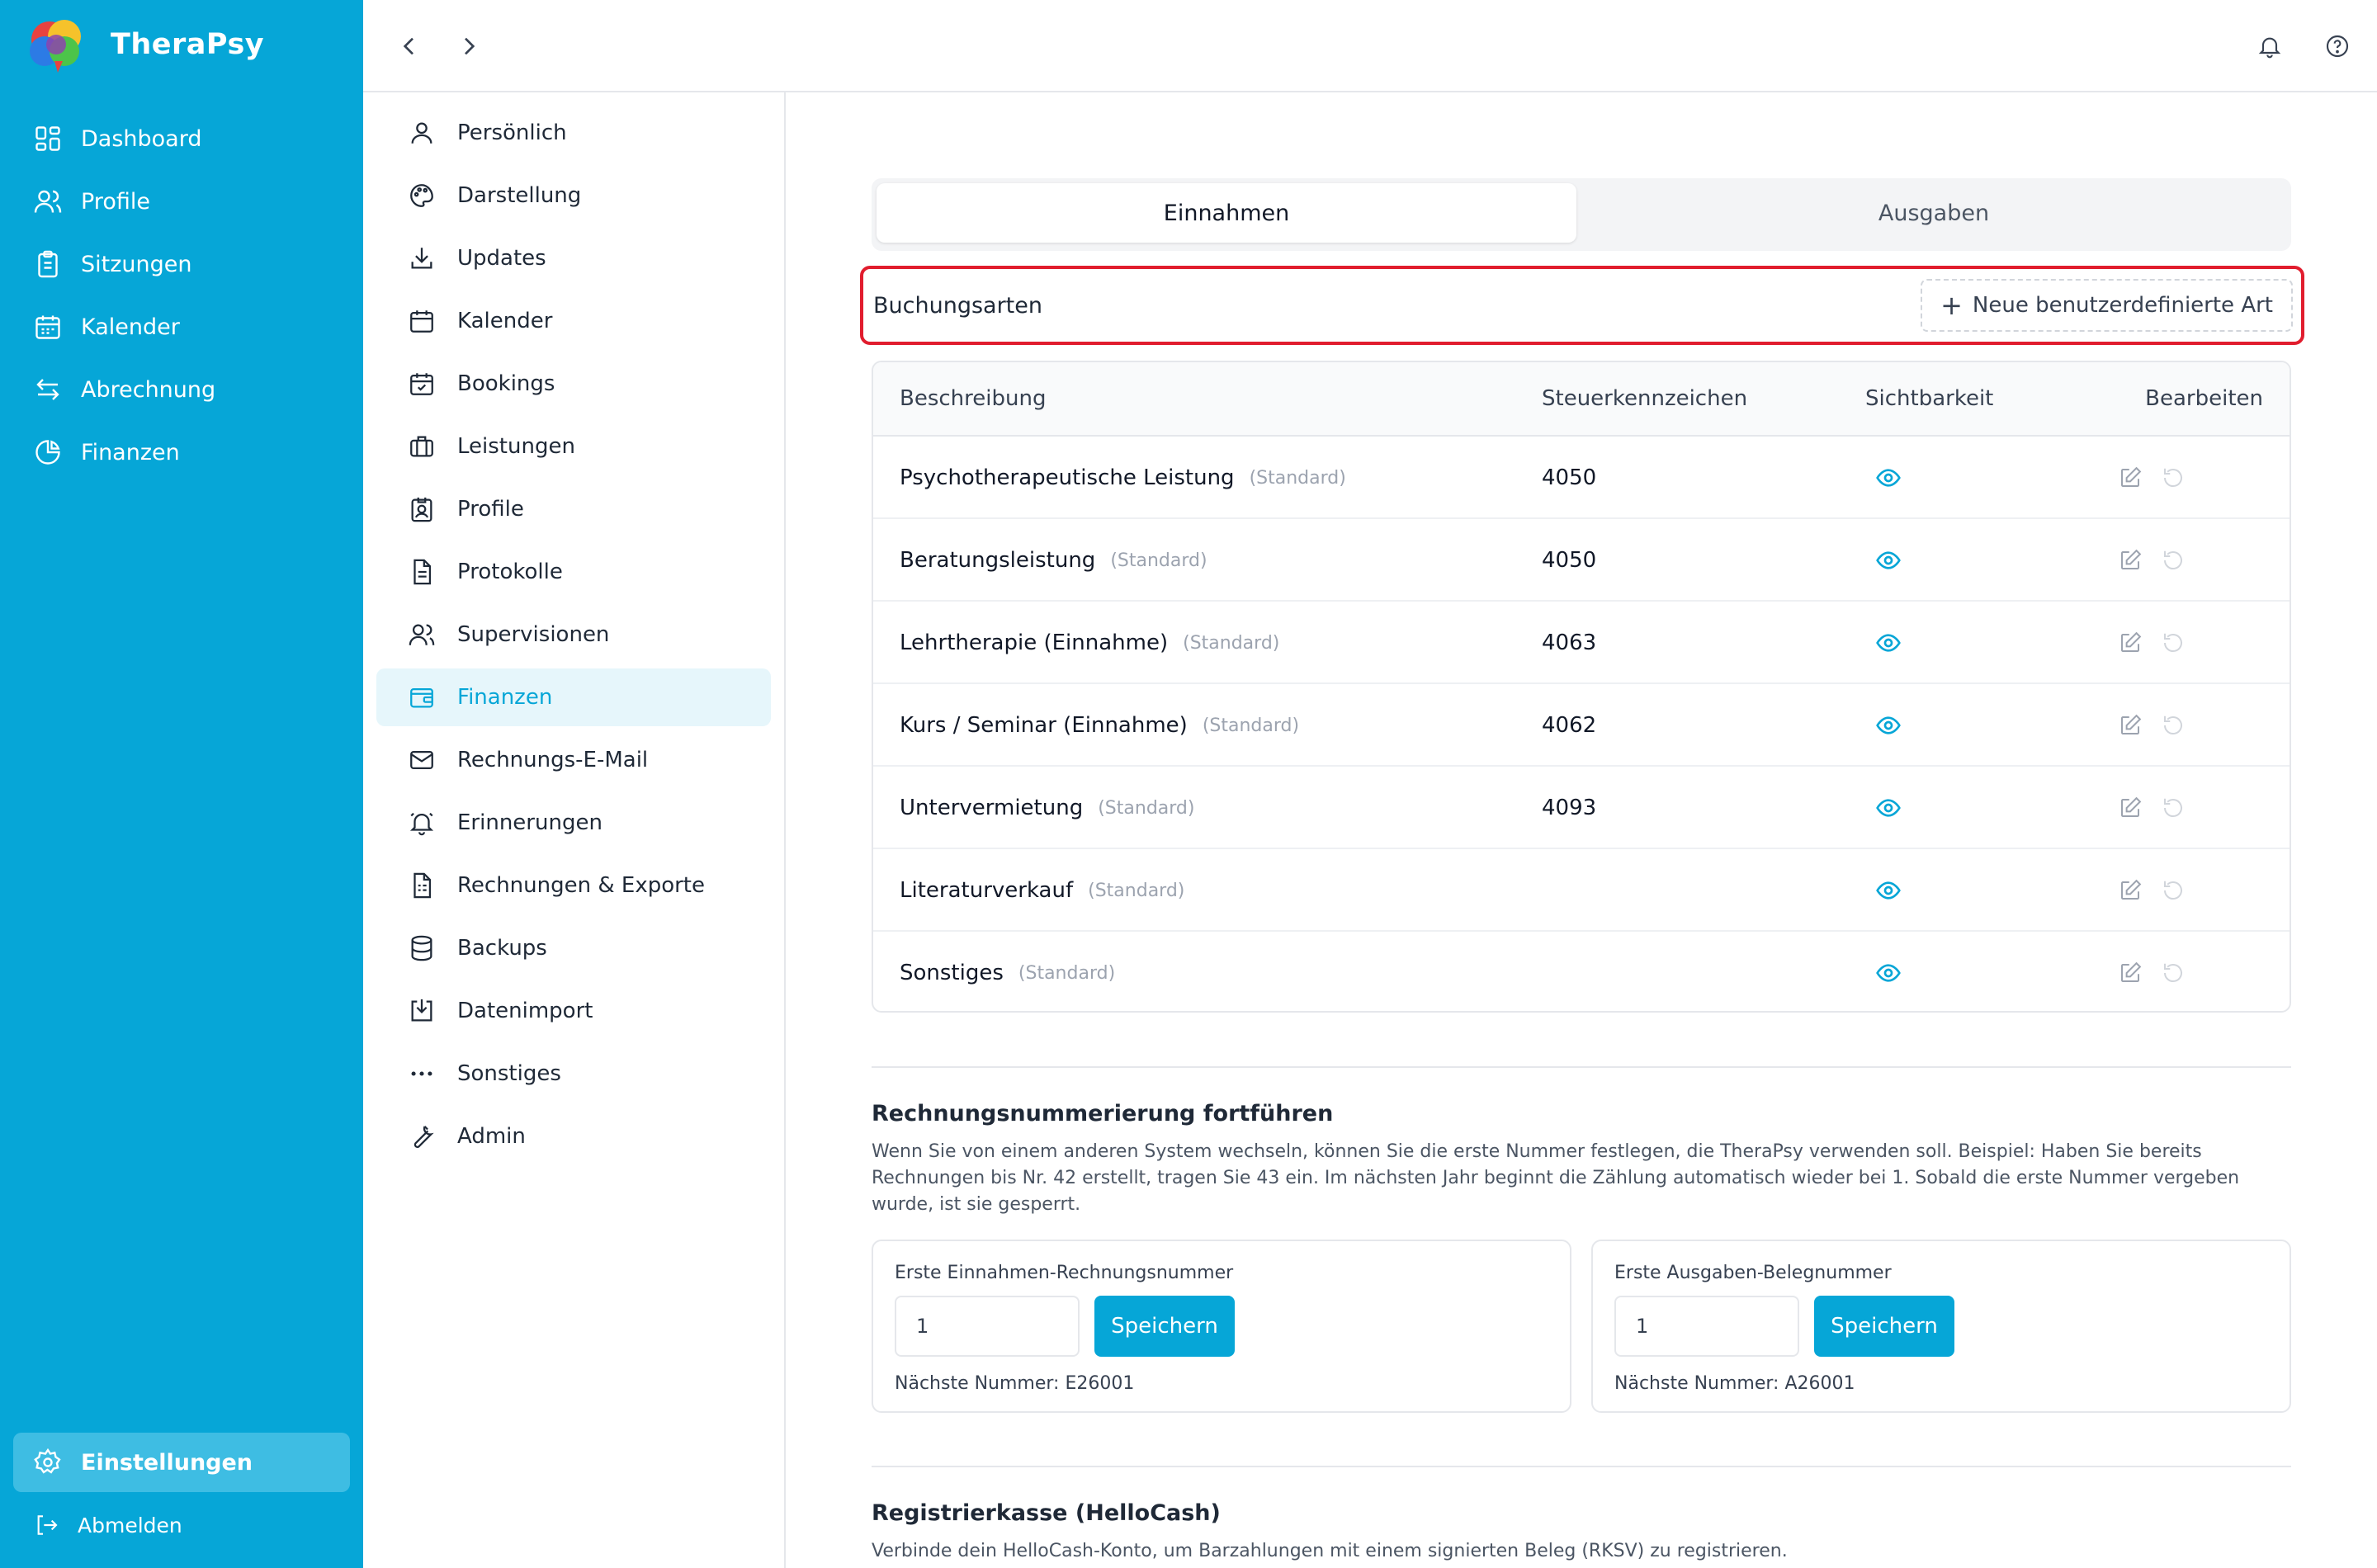 This screenshot has width=2377, height=1568. Describe the element at coordinates (573, 321) in the screenshot. I see `submenu-kalender: Kalender` at that location.